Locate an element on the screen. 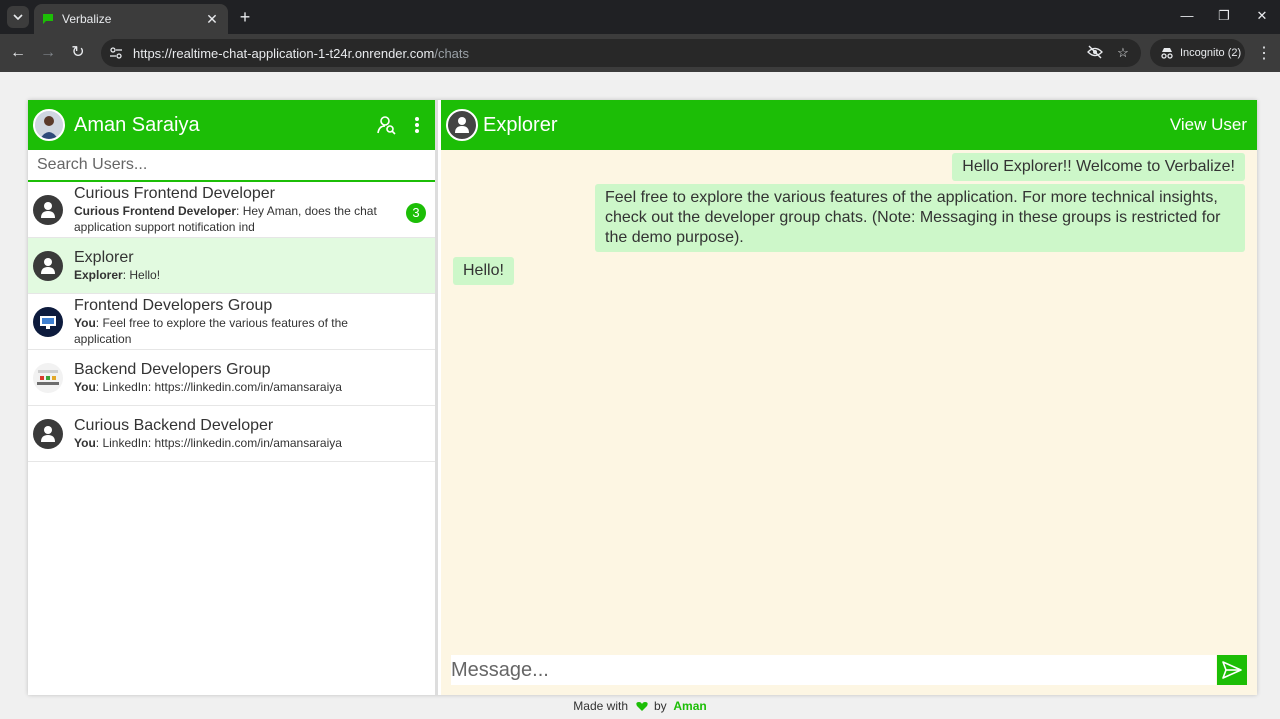 This screenshot has width=1280, height=719. message-composer is located at coordinates (849, 671).